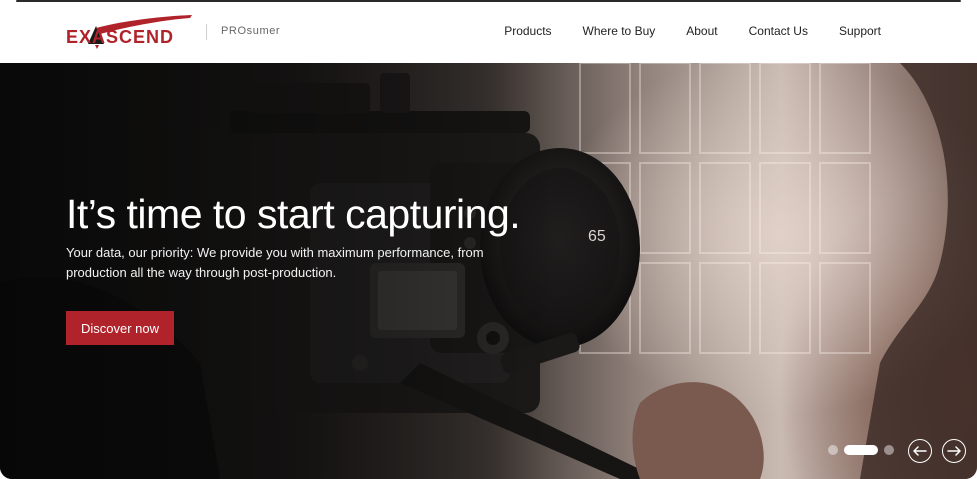 The width and height of the screenshot is (977, 479). I want to click on carousel-next-button, so click(954, 451).